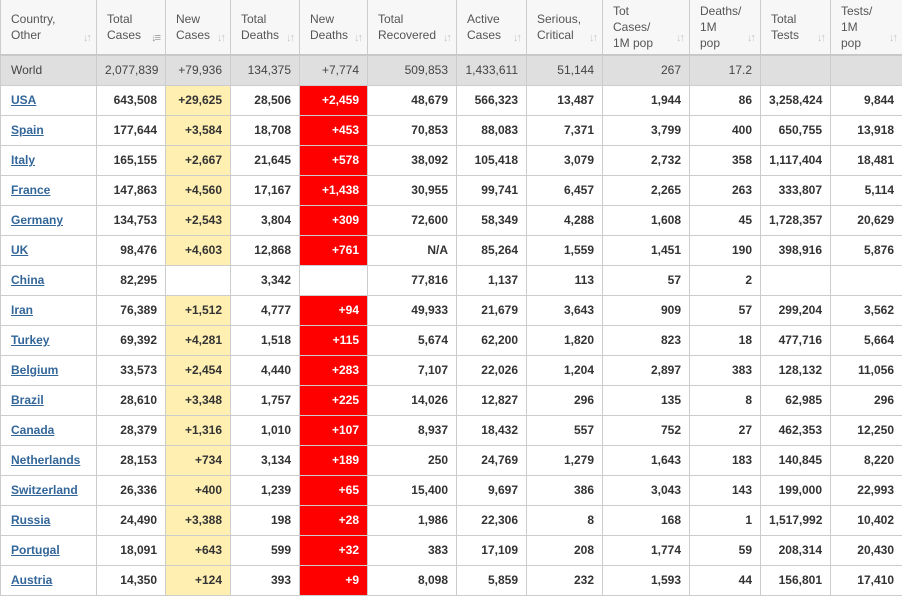  Describe the element at coordinates (131, 490) in the screenshot. I see `cell-total-cases: 26,336` at that location.